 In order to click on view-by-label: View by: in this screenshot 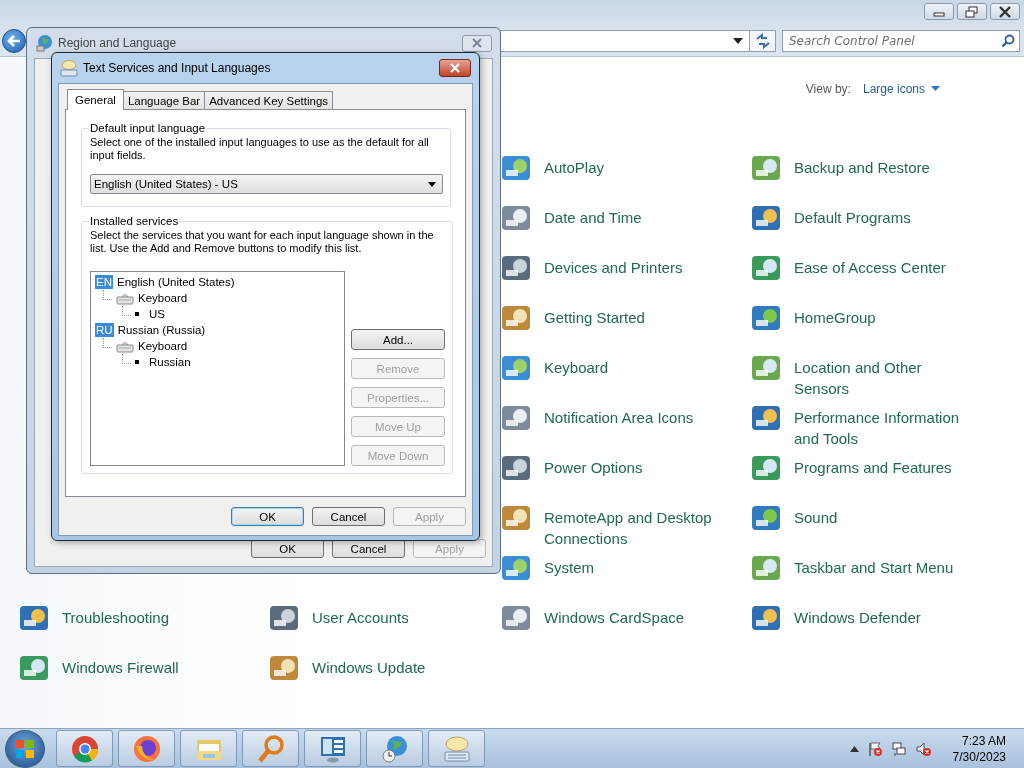, I will do `click(828, 89)`.